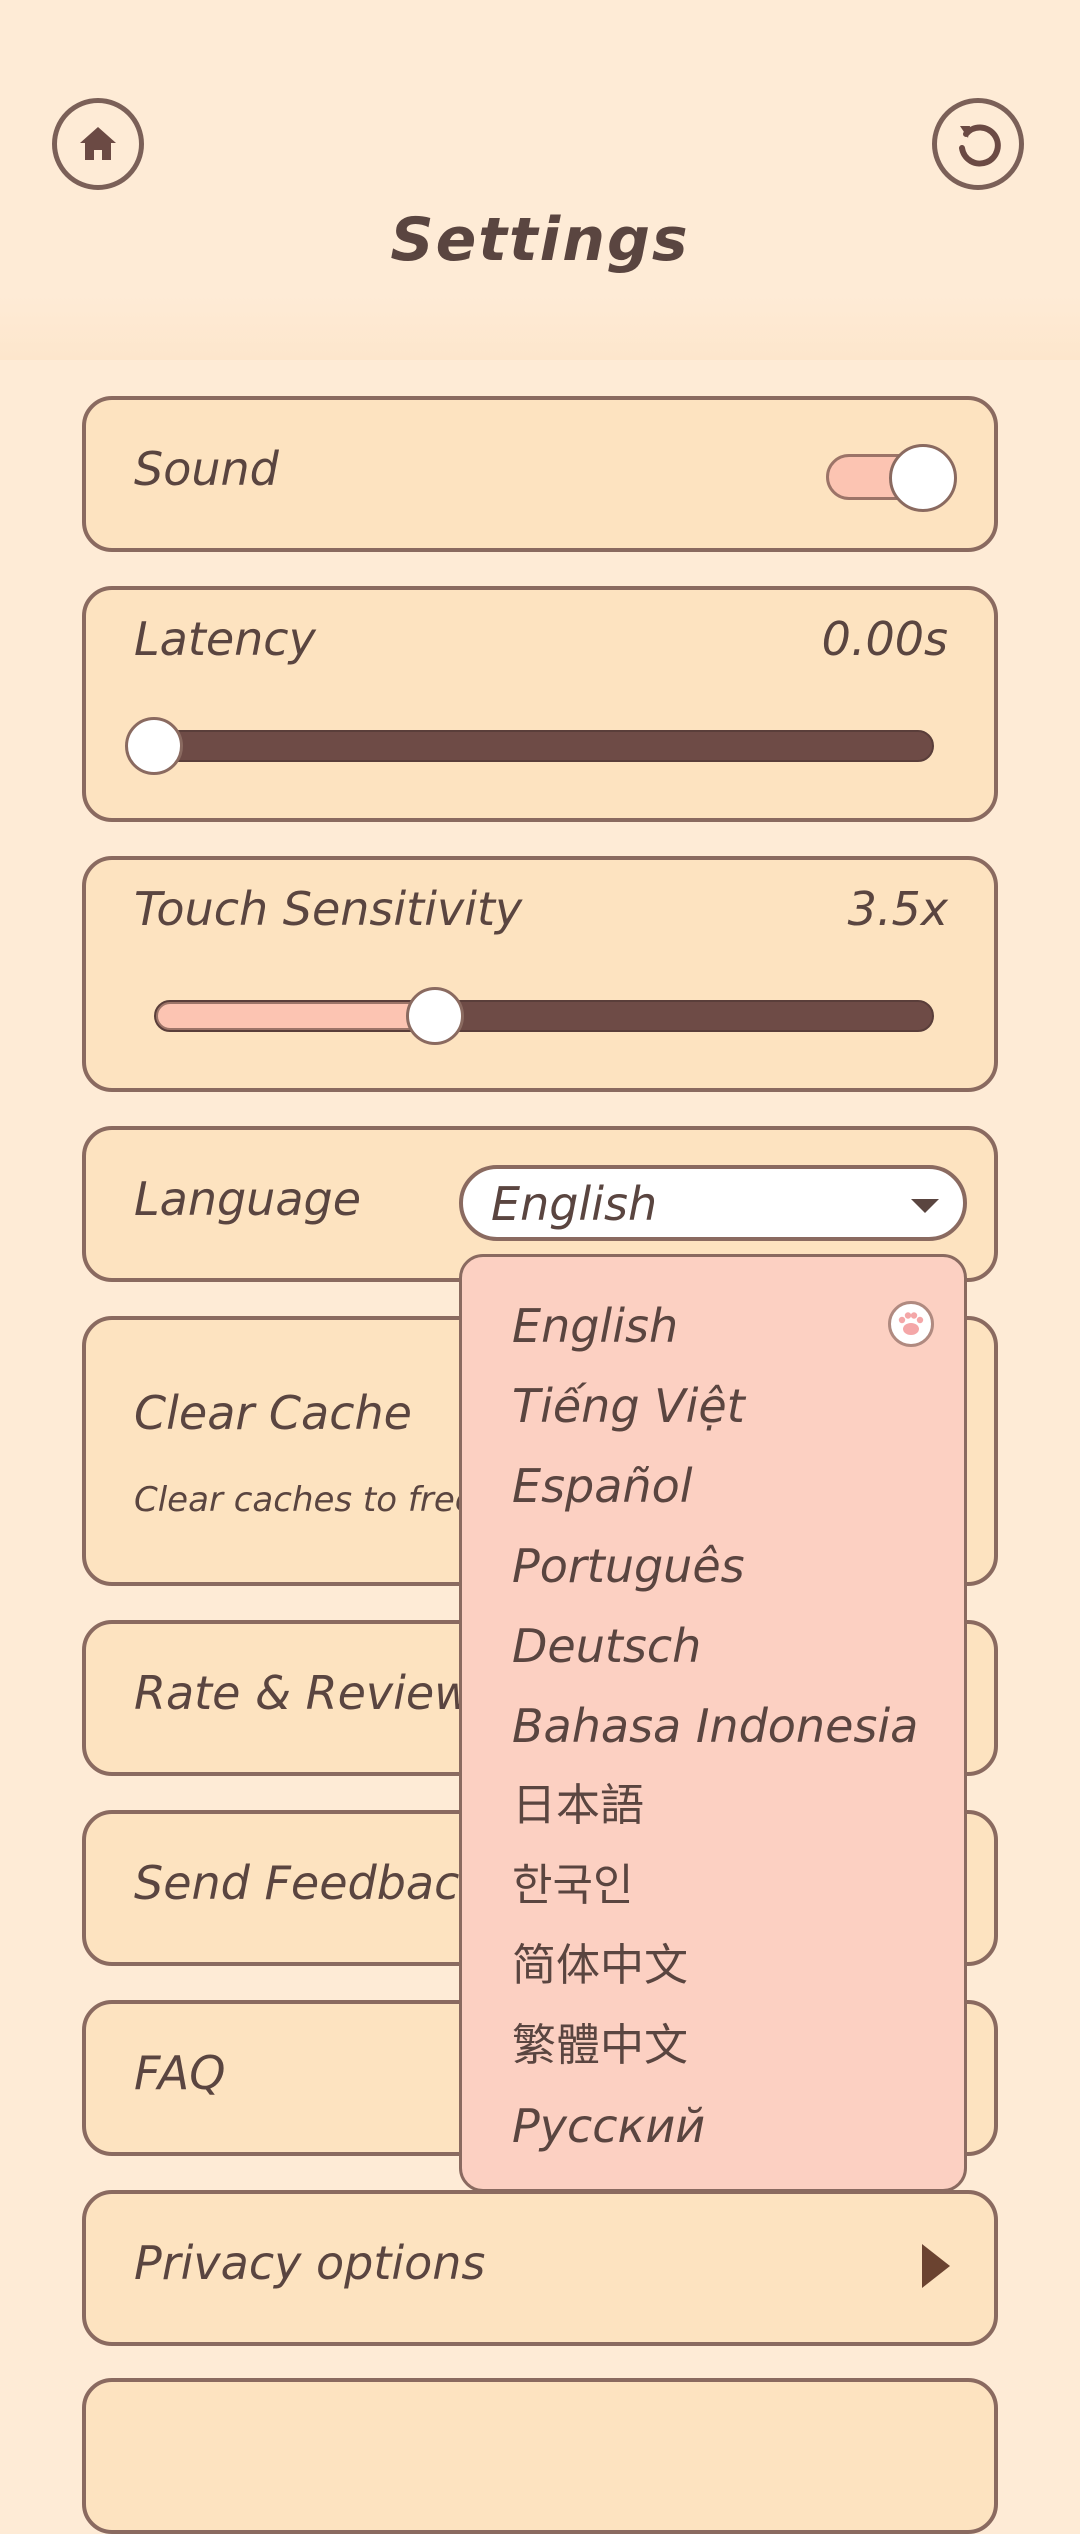  Describe the element at coordinates (713, 1203) in the screenshot. I see `language-select: English` at that location.